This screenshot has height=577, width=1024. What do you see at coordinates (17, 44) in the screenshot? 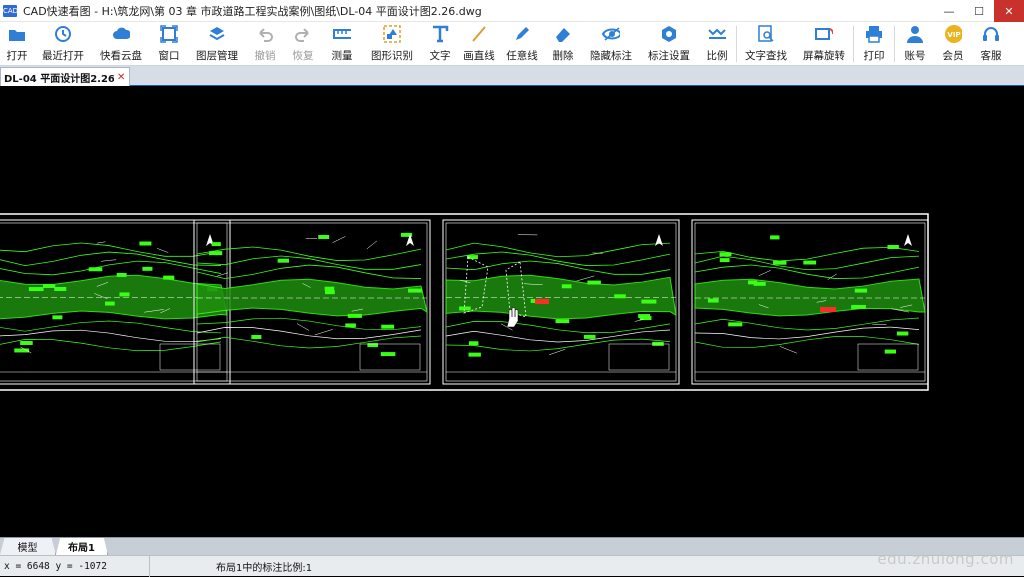
I see `toolbar-button-0: 打开` at bounding box center [17, 44].